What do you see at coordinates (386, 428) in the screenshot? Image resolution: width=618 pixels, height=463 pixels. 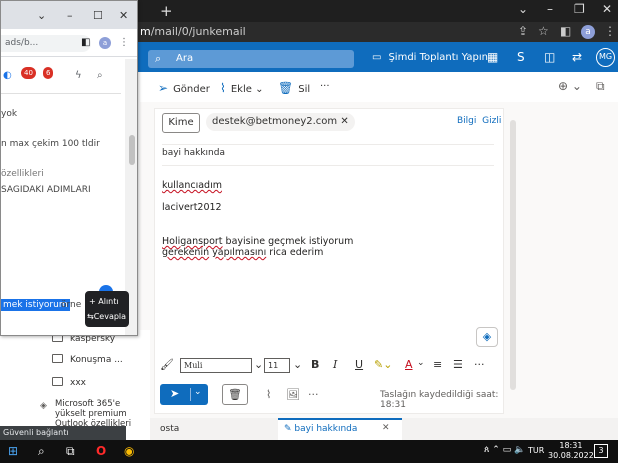 I see `close-tab-icon: ✕` at bounding box center [386, 428].